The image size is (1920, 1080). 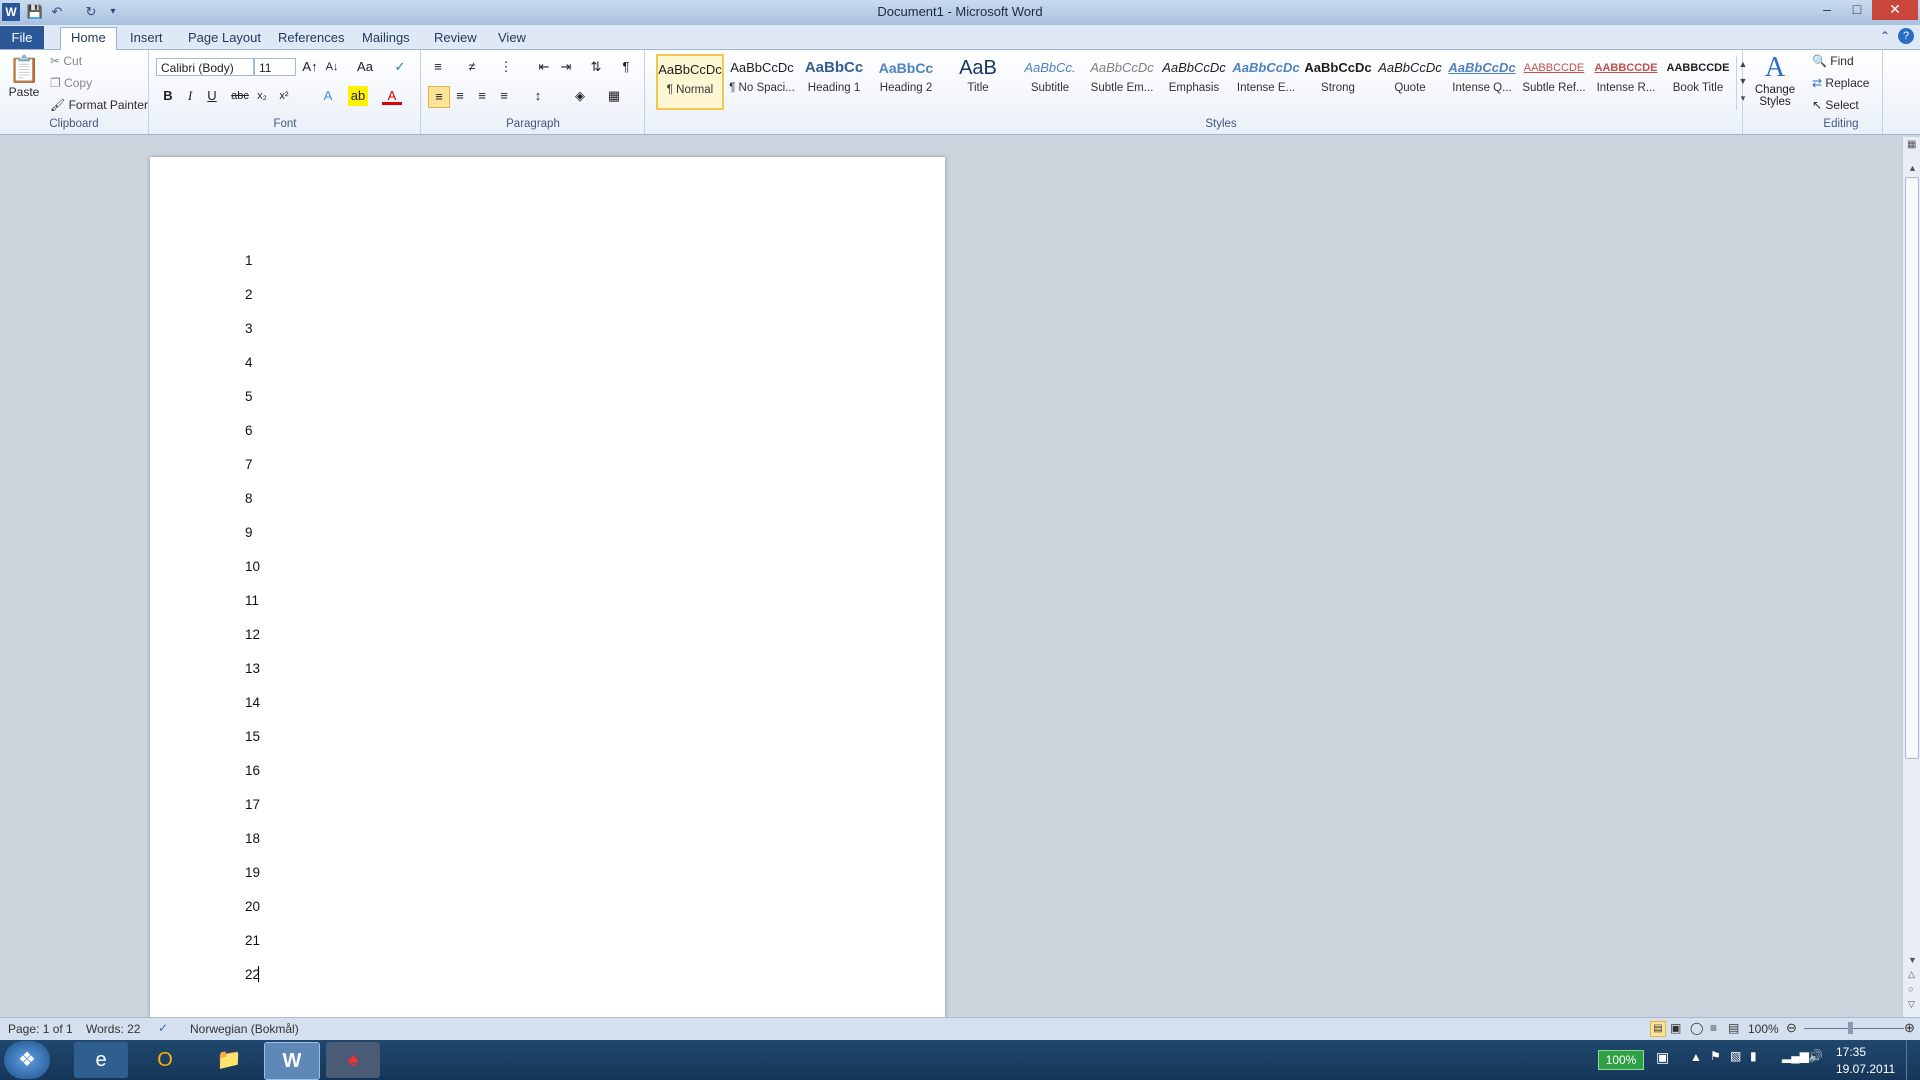 I want to click on superscript-icon: x², so click(x=284, y=96).